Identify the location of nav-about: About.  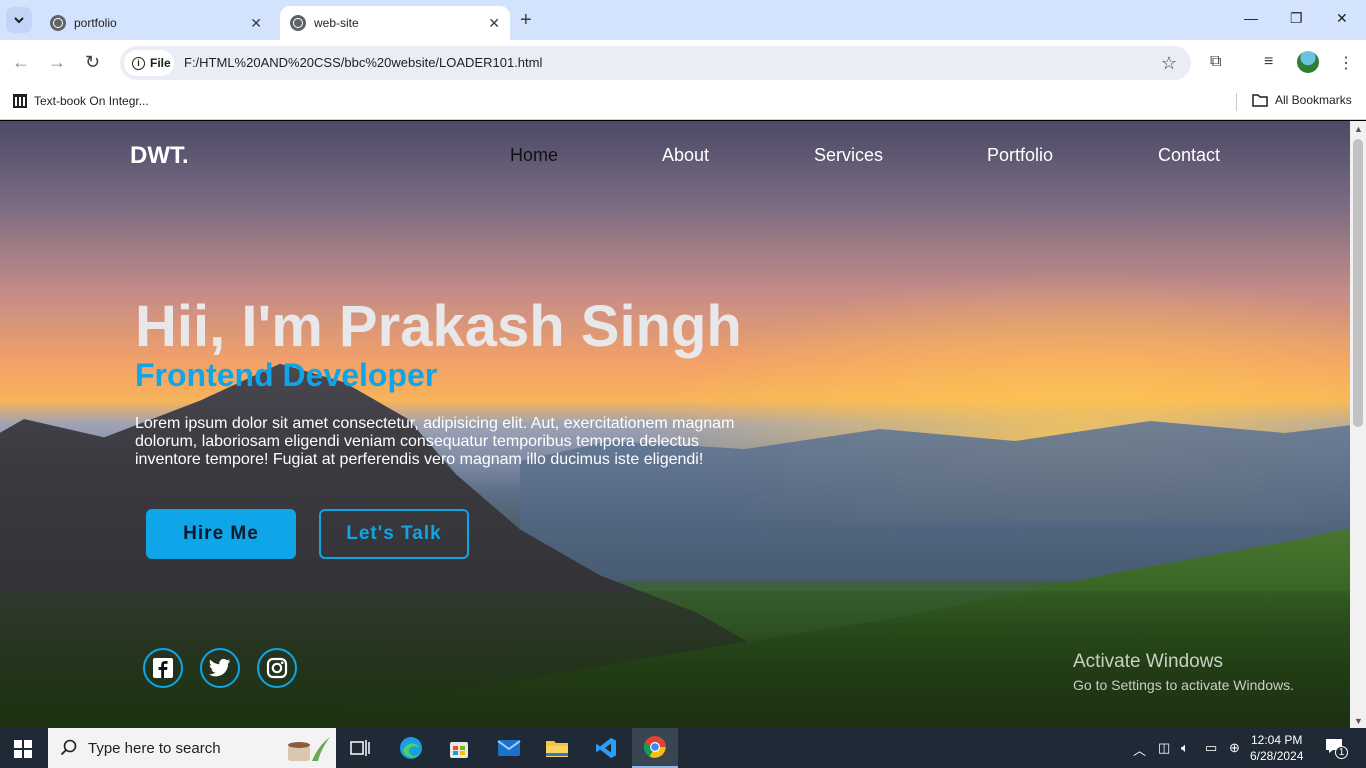
(685, 155).